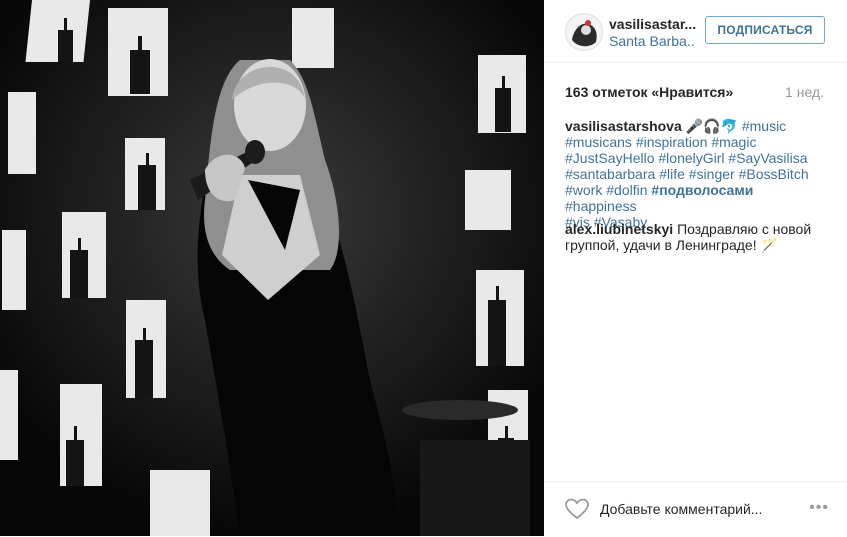 This screenshot has width=847, height=537. What do you see at coordinates (623, 126) in the screenshot?
I see `caption-author-link: vasilisastarshova` at bounding box center [623, 126].